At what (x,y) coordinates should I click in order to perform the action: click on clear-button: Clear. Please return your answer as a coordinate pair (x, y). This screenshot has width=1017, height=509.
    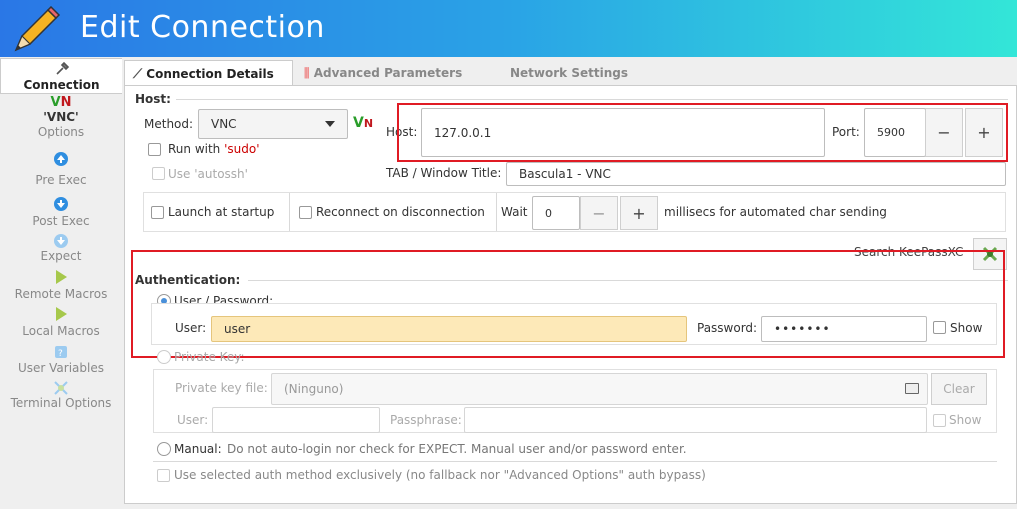
    Looking at the image, I should click on (959, 389).